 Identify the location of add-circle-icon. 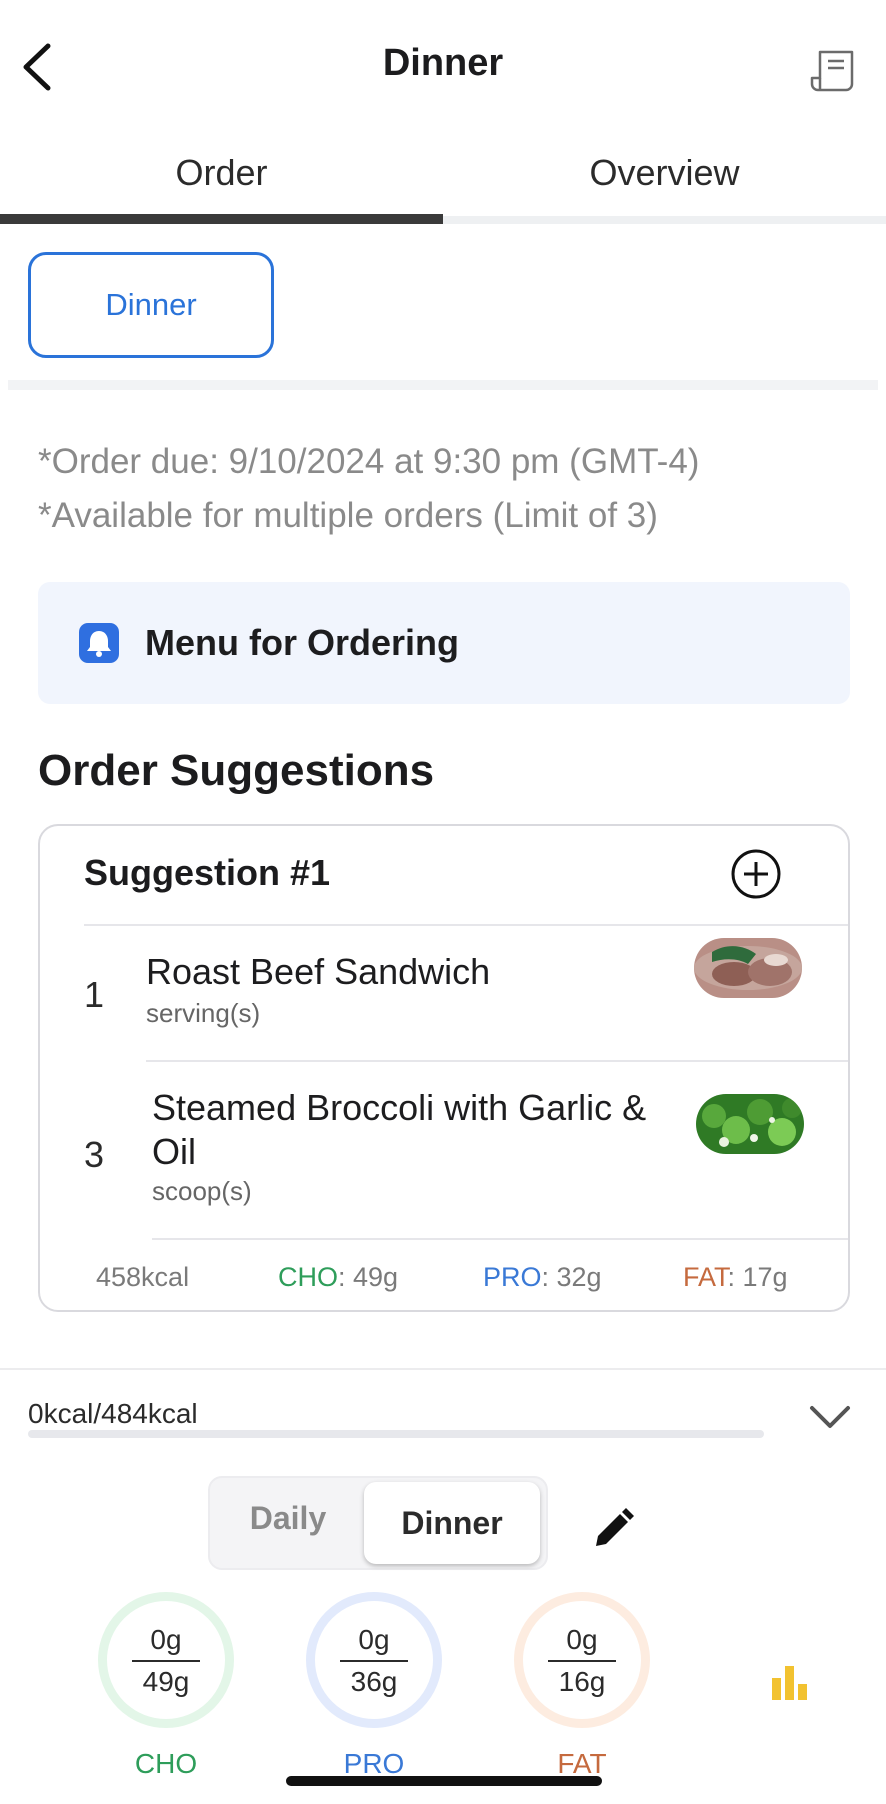
(756, 874).